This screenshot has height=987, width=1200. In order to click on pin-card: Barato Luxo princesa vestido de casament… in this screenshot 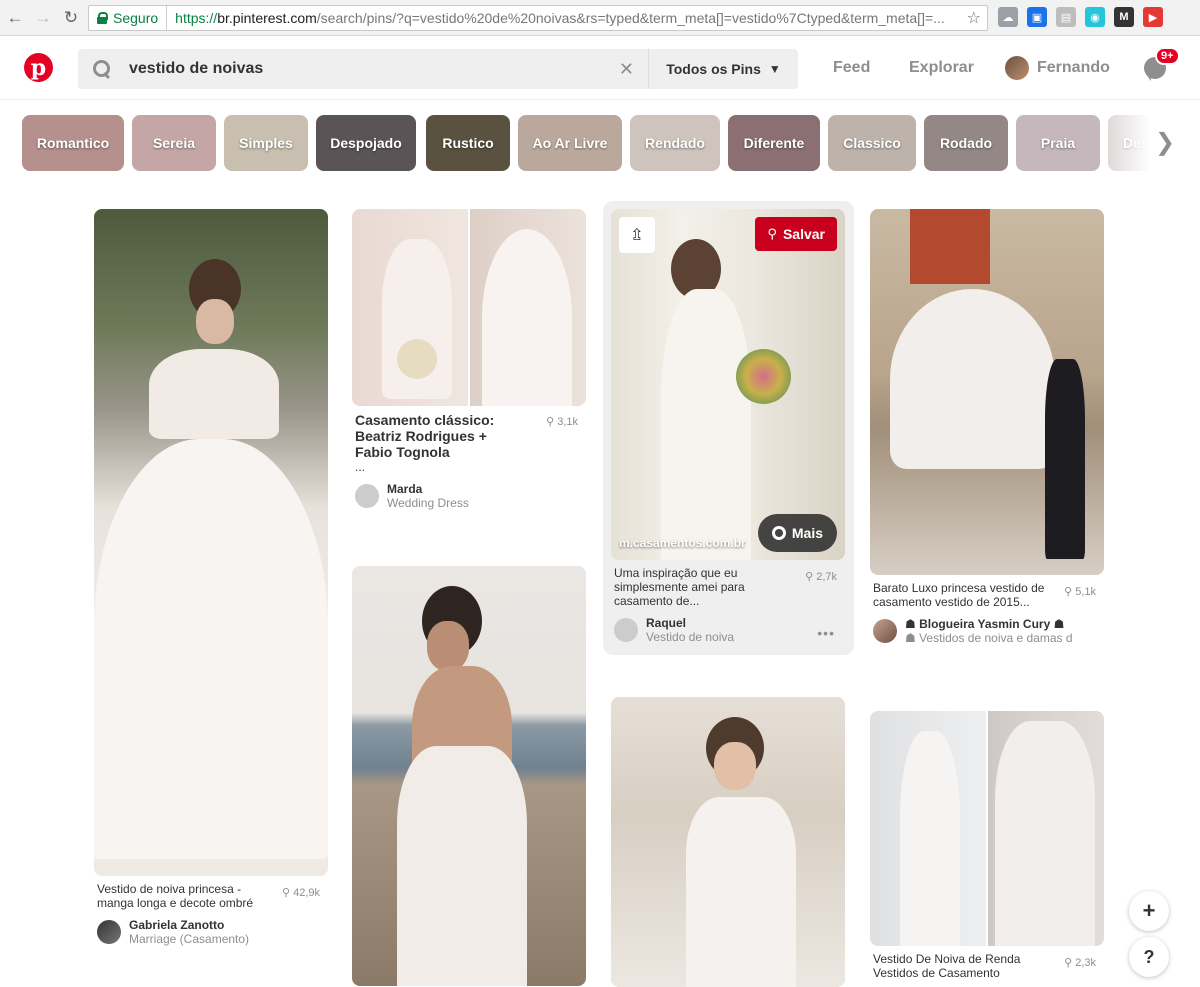, I will do `click(987, 427)`.